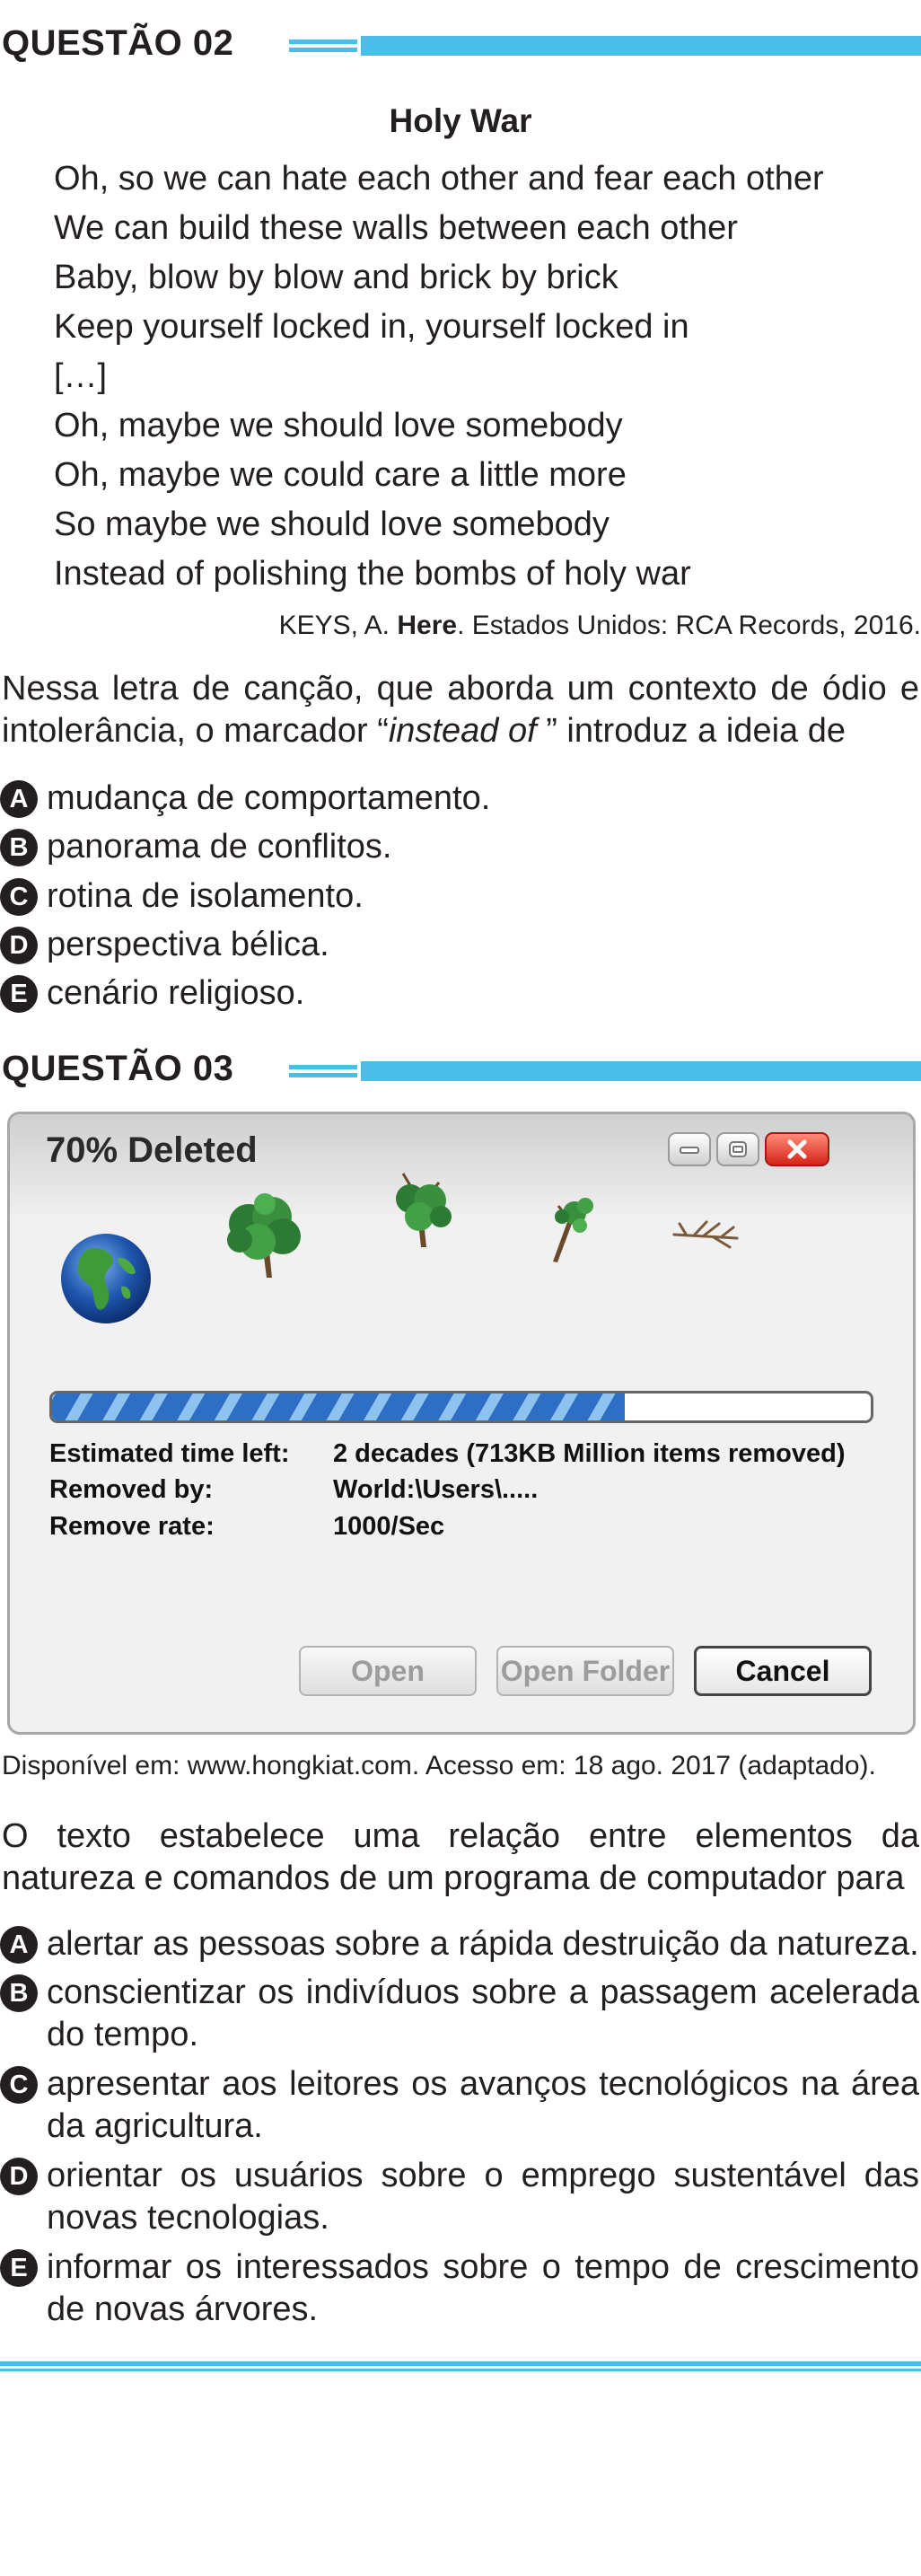 This screenshot has width=921, height=2576. Describe the element at coordinates (81, 376) in the screenshot. I see `lyric-line: […]` at that location.